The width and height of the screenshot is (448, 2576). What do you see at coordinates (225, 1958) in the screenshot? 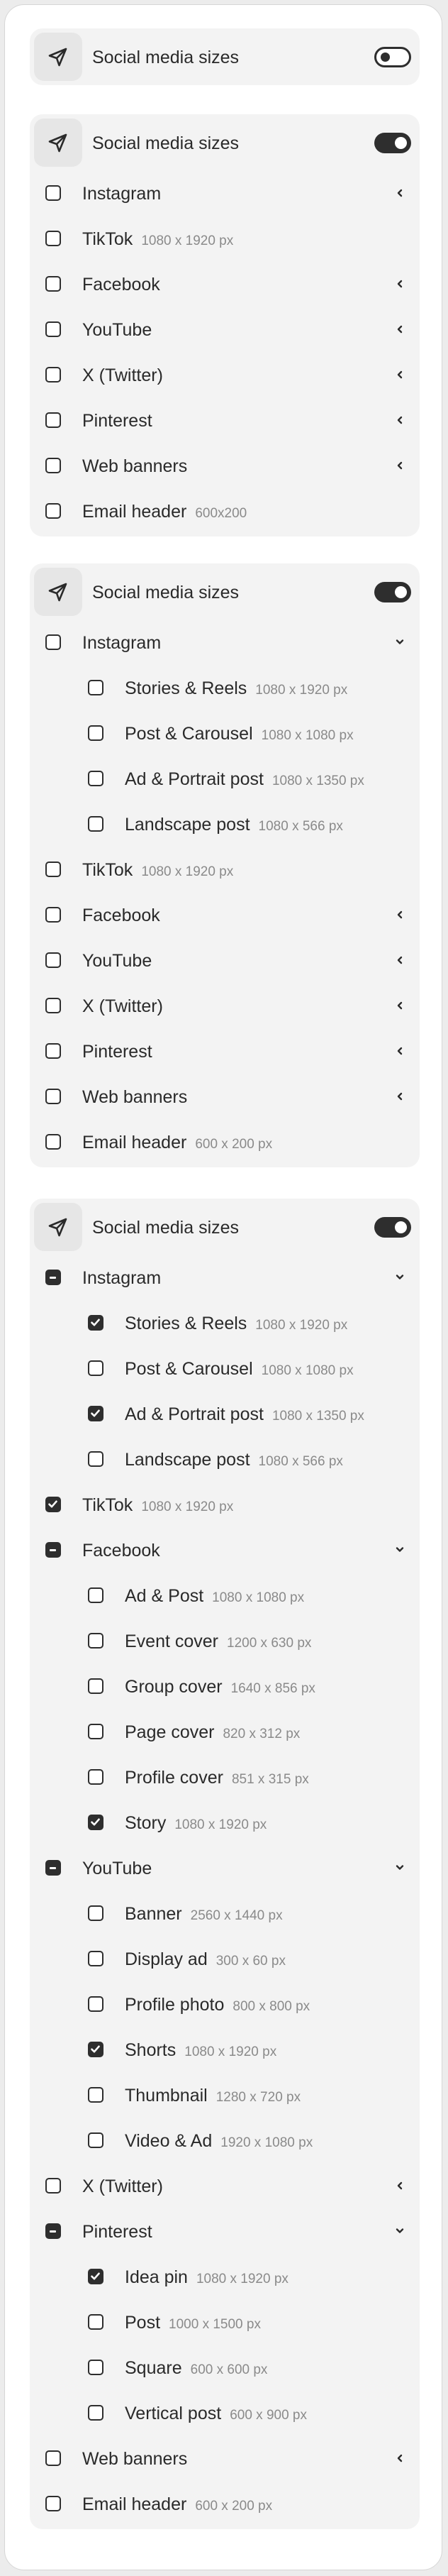
I see `sub-option-row: Display ad 300 x 60 px` at bounding box center [225, 1958].